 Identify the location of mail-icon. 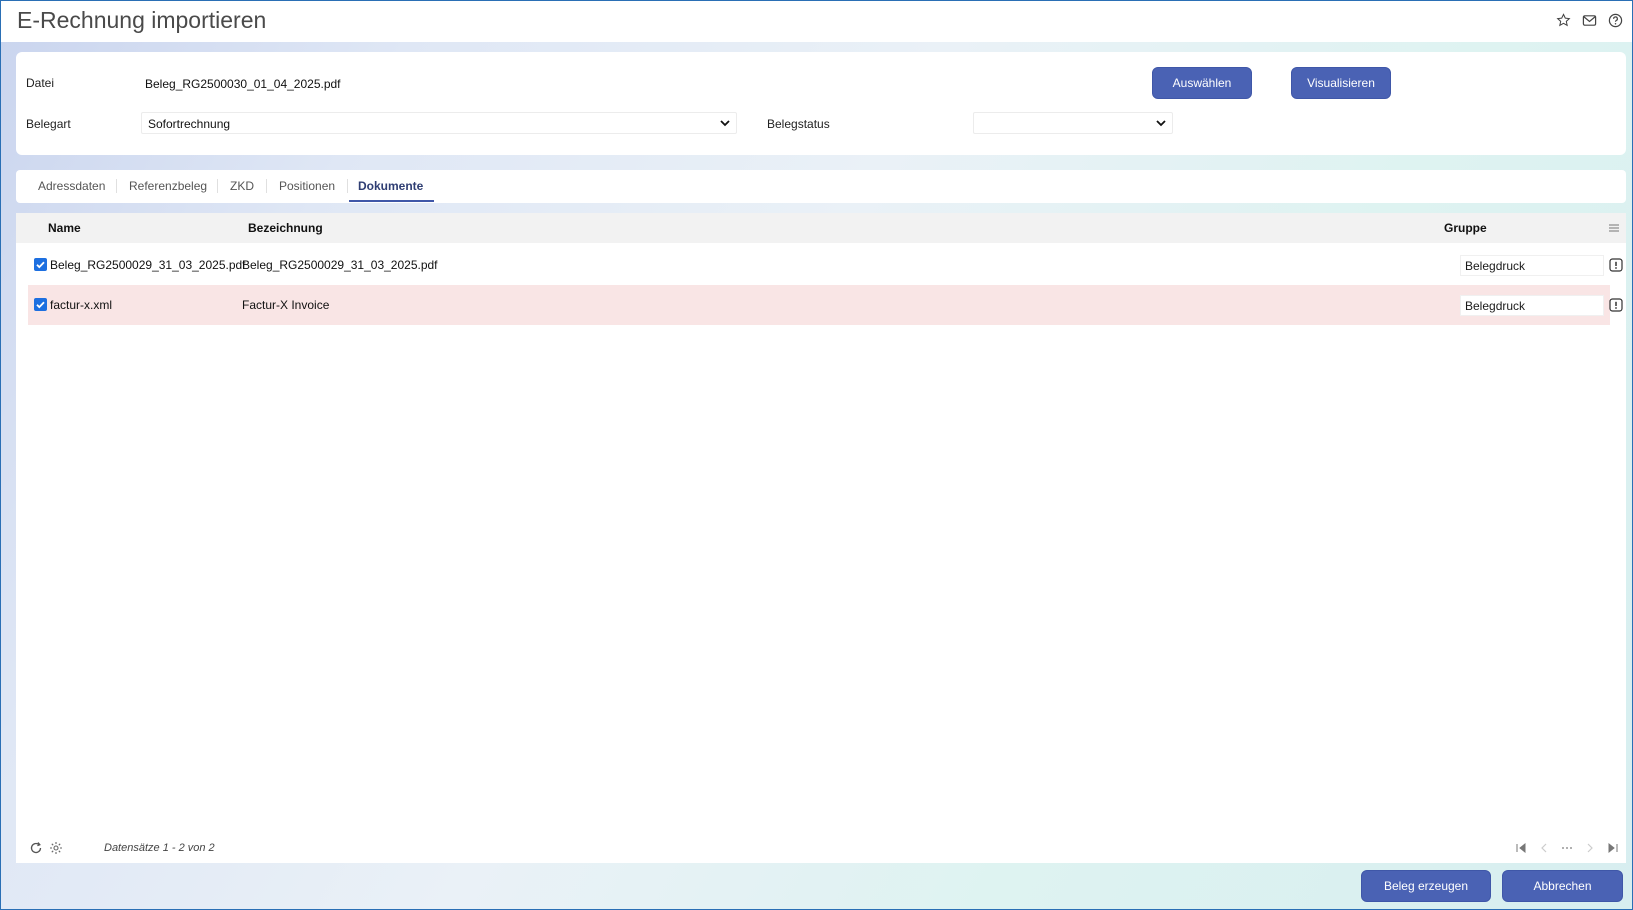
(1589, 20).